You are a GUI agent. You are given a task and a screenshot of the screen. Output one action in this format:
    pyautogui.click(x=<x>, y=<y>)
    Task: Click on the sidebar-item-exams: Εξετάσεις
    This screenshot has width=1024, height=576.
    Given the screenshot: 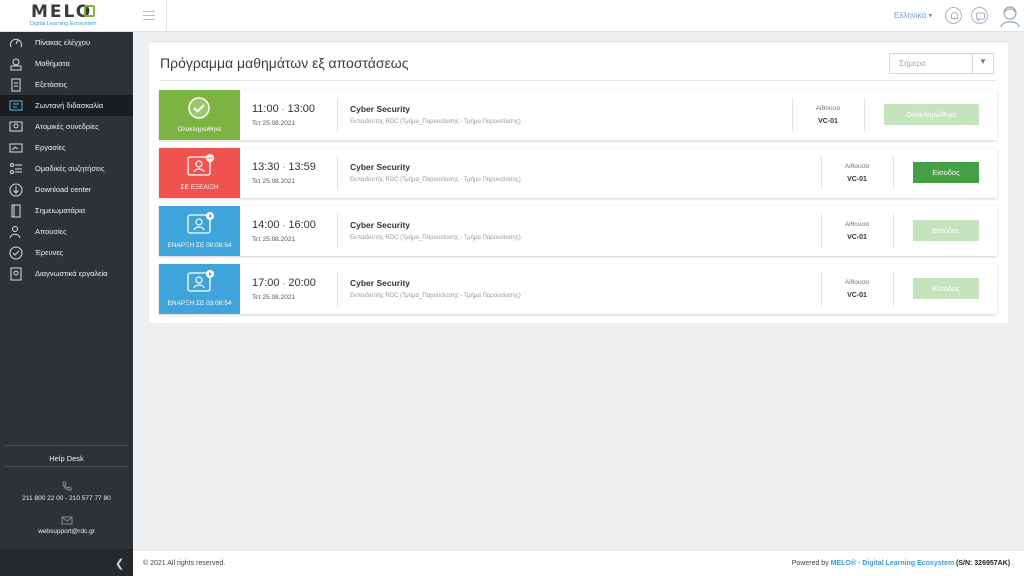 What is the action you would take?
    pyautogui.click(x=66, y=84)
    